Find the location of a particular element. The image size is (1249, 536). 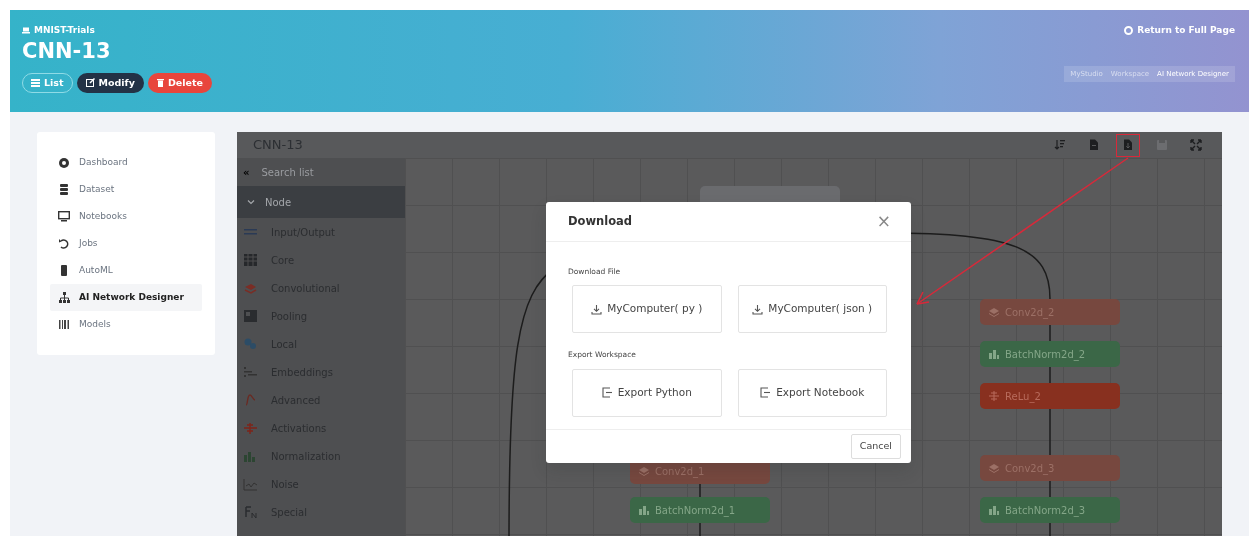

grid-icon is located at coordinates (250, 260).